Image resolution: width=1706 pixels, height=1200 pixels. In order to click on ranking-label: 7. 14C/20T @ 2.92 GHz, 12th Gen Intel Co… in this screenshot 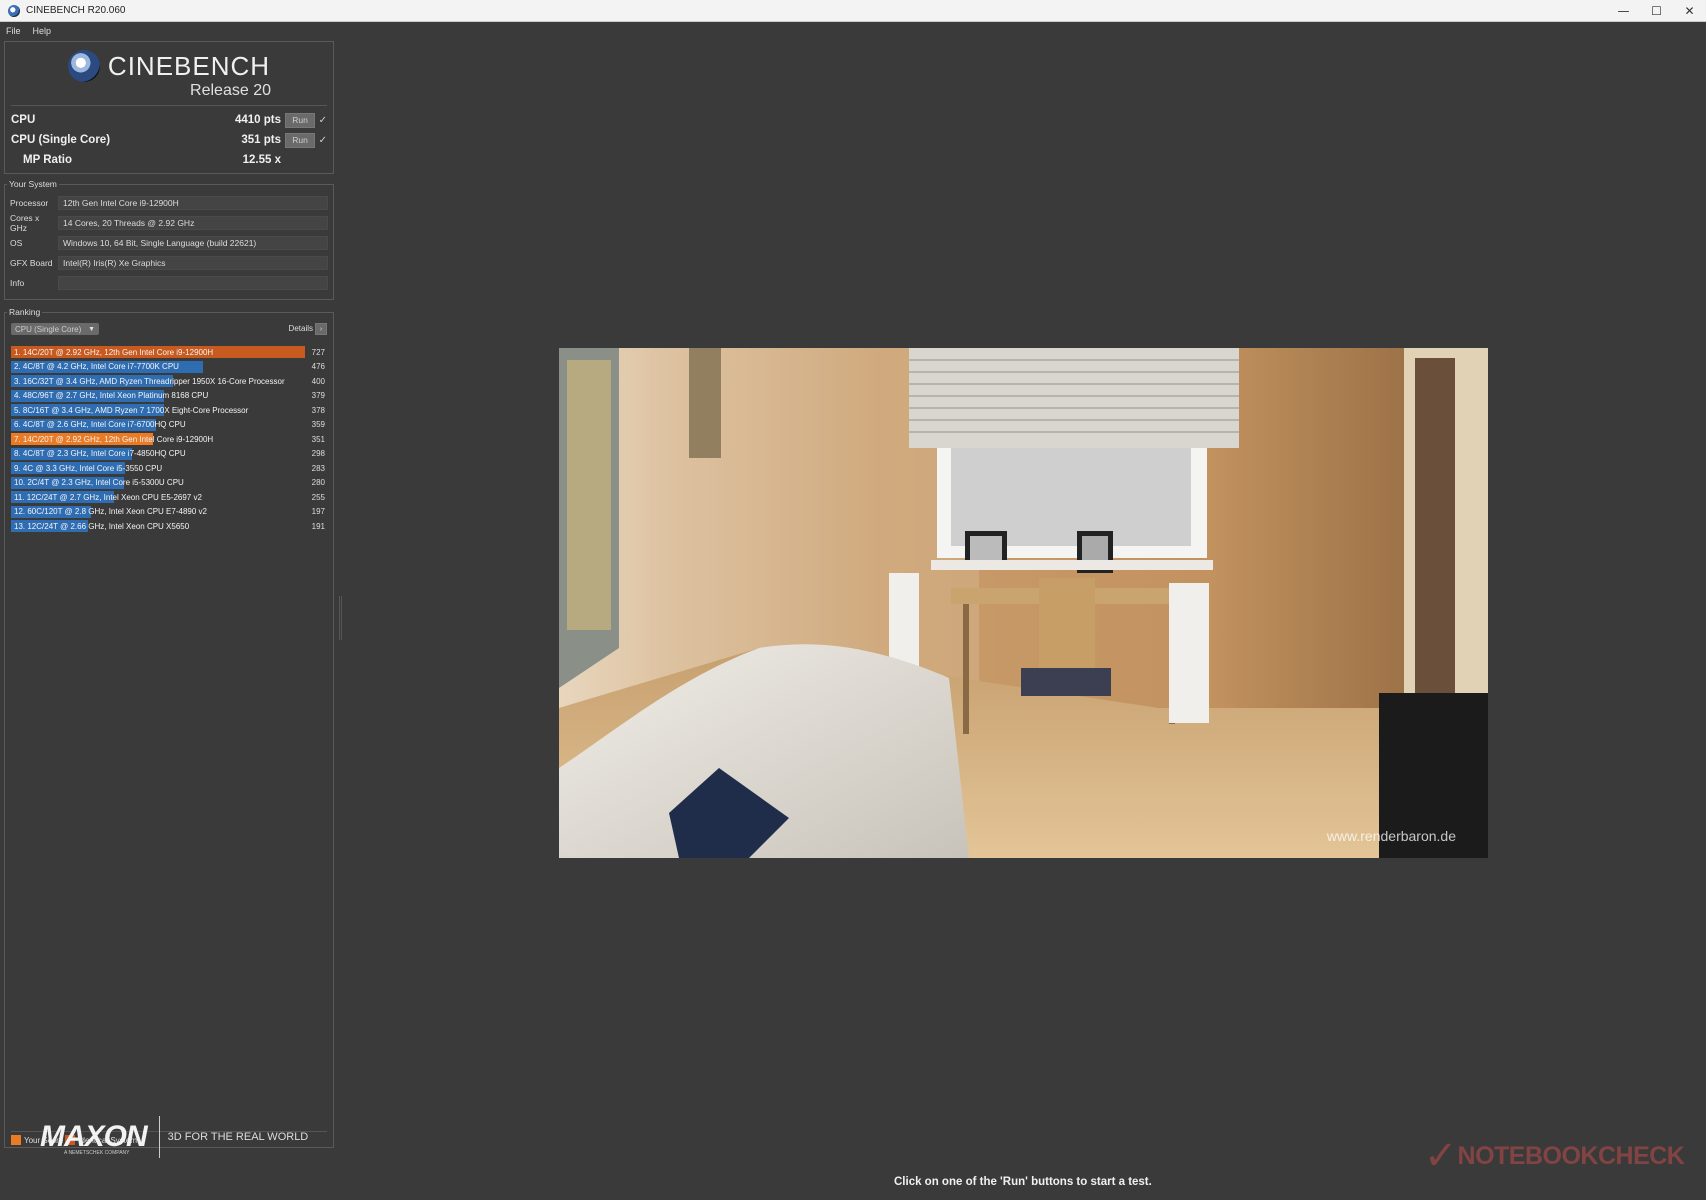, I will do `click(114, 439)`.